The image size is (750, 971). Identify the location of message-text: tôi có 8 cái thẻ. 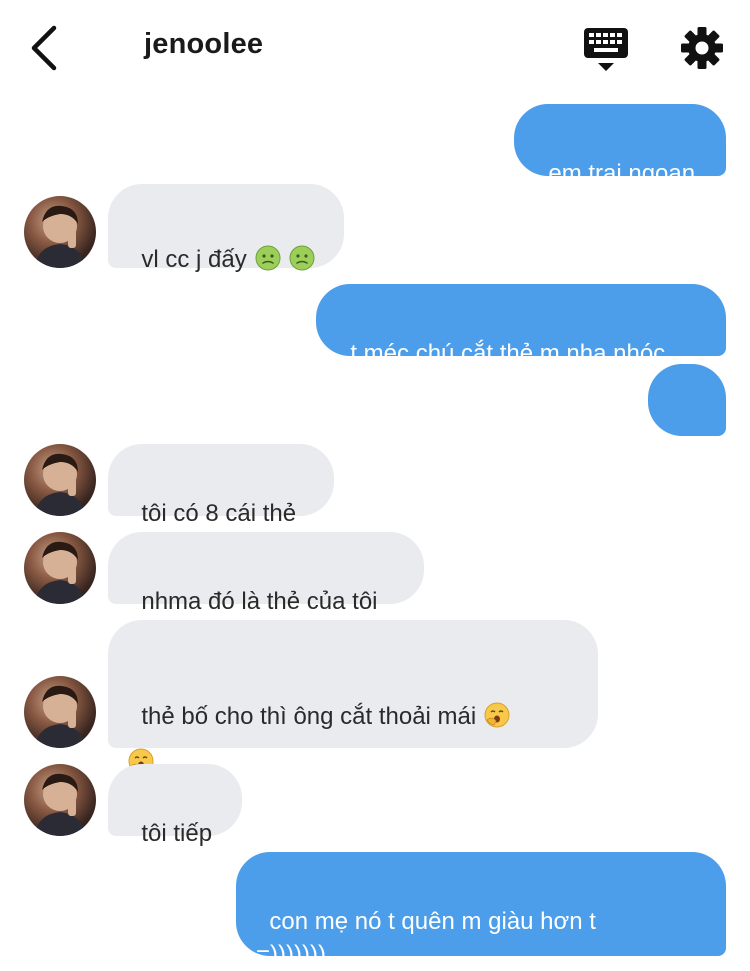
(219, 513).